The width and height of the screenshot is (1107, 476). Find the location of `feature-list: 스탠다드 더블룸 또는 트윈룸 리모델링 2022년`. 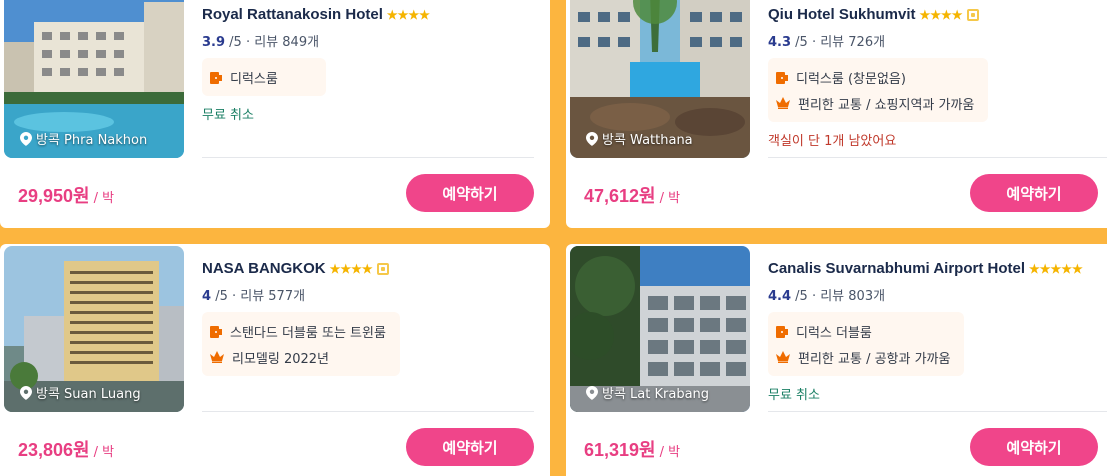

feature-list: 스탠다드 더블룸 또는 트윈룸 리모델링 2022년 is located at coordinates (301, 344).